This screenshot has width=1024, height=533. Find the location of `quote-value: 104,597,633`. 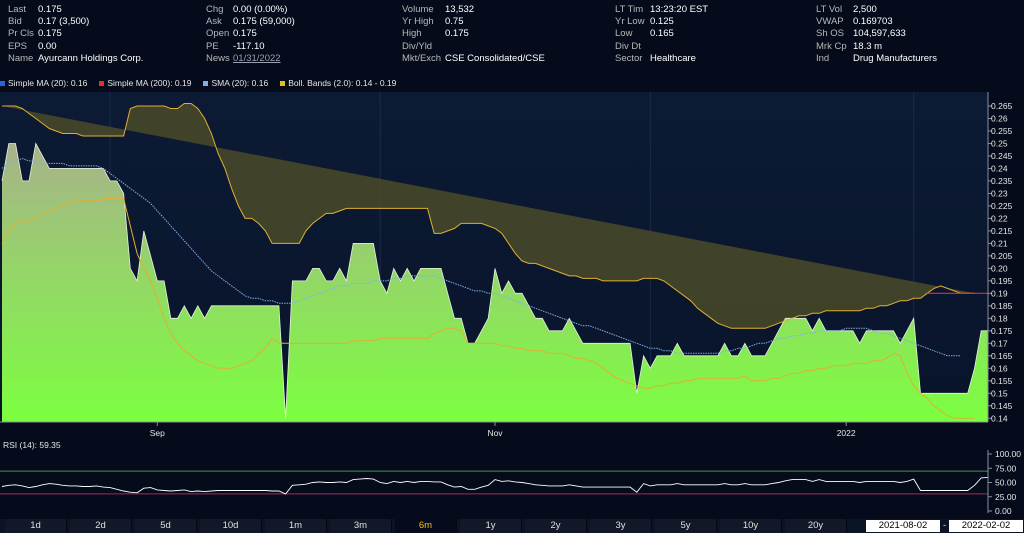

quote-value: 104,597,633 is located at coordinates (879, 34).